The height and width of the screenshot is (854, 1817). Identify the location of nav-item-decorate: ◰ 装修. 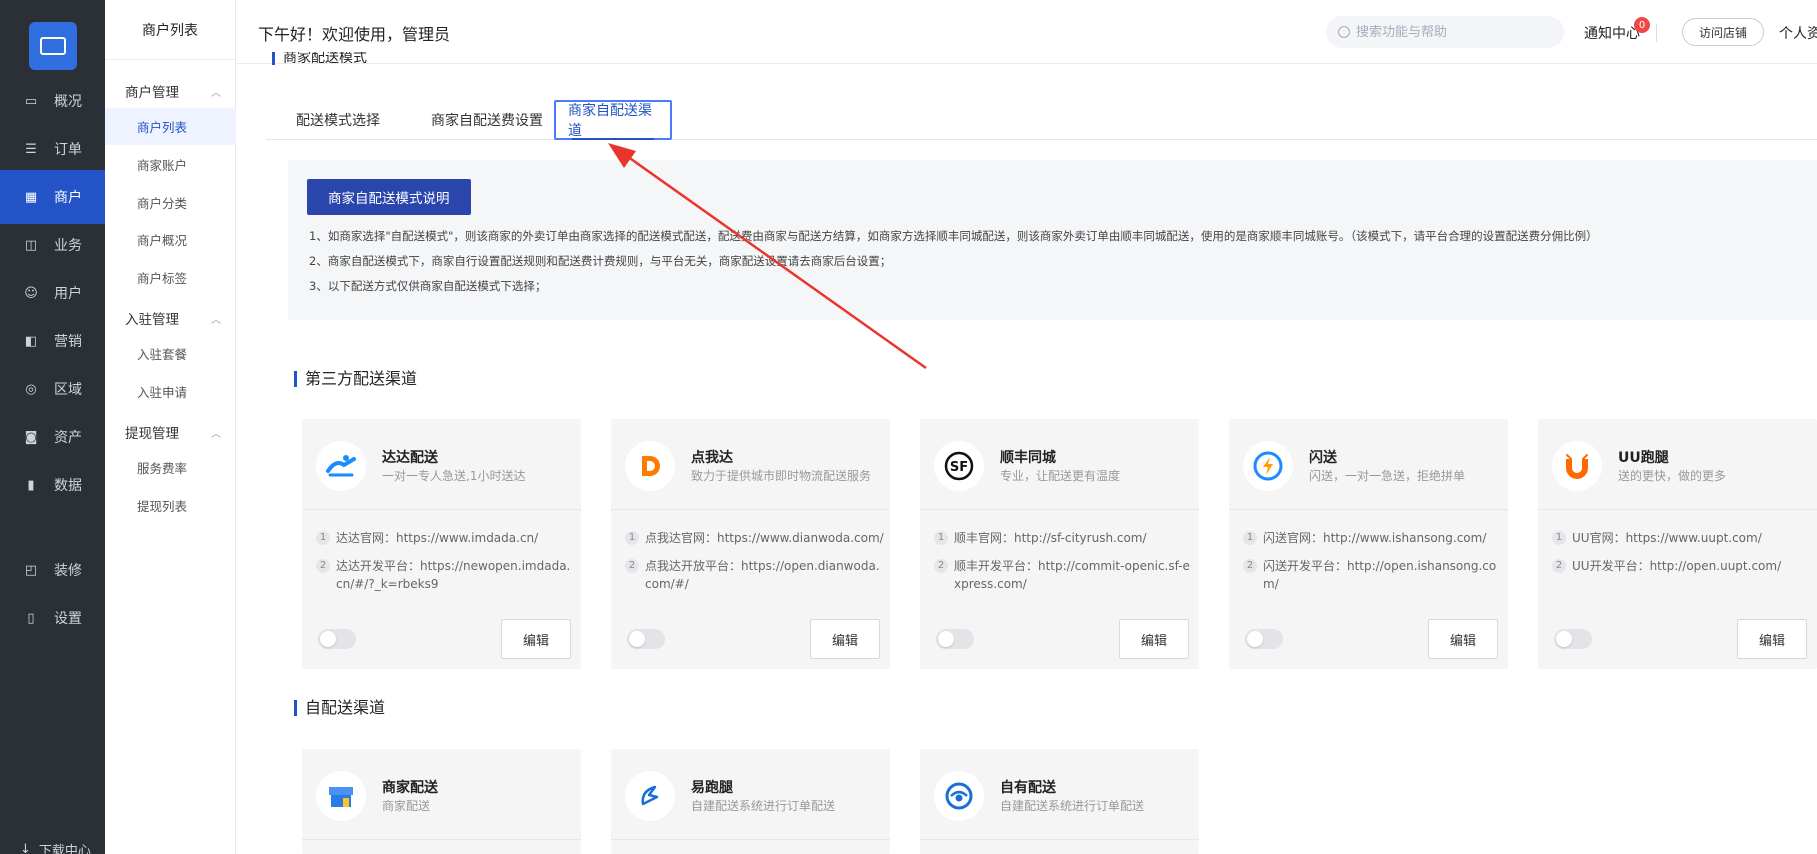
(52, 570).